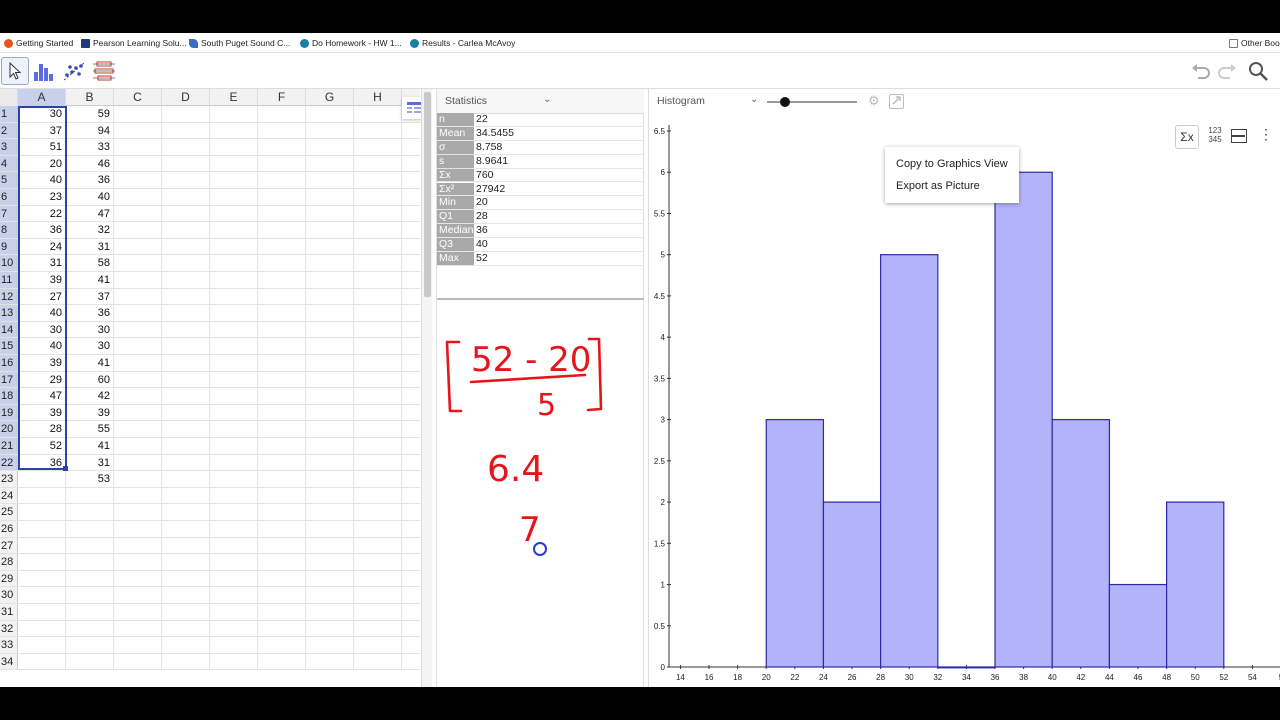  Describe the element at coordinates (9, 363) in the screenshot. I see `row-header: 16` at that location.